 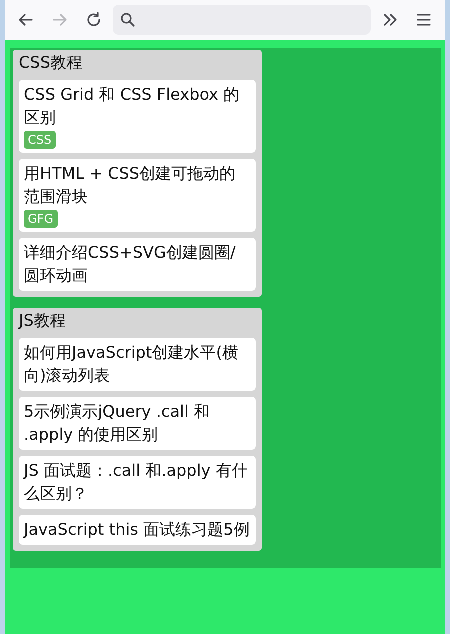 I want to click on menu-icon, so click(x=424, y=20).